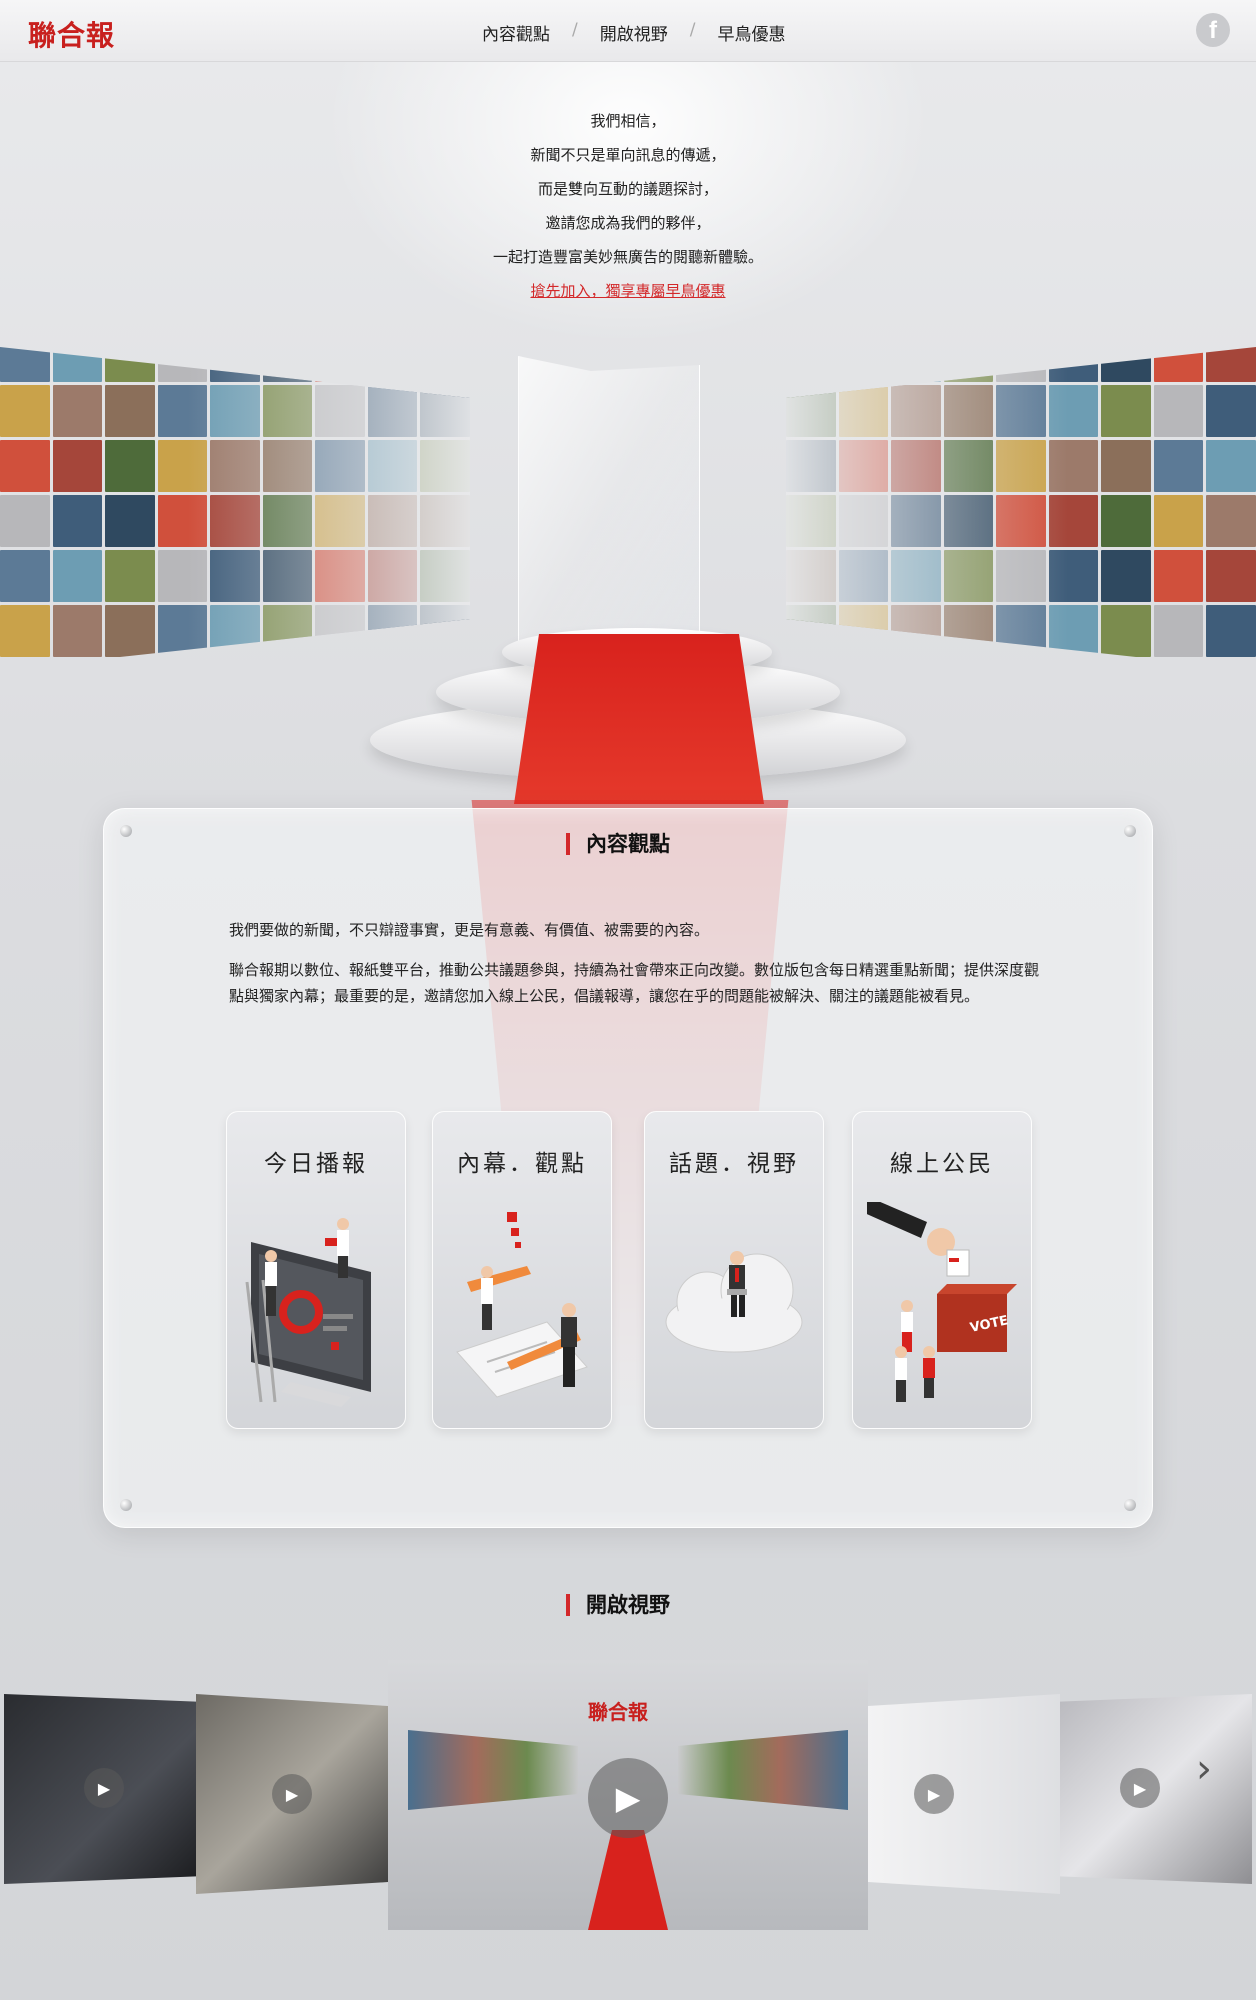 The height and width of the screenshot is (2000, 1256). What do you see at coordinates (734, 1302) in the screenshot?
I see `cloud-illustration` at bounding box center [734, 1302].